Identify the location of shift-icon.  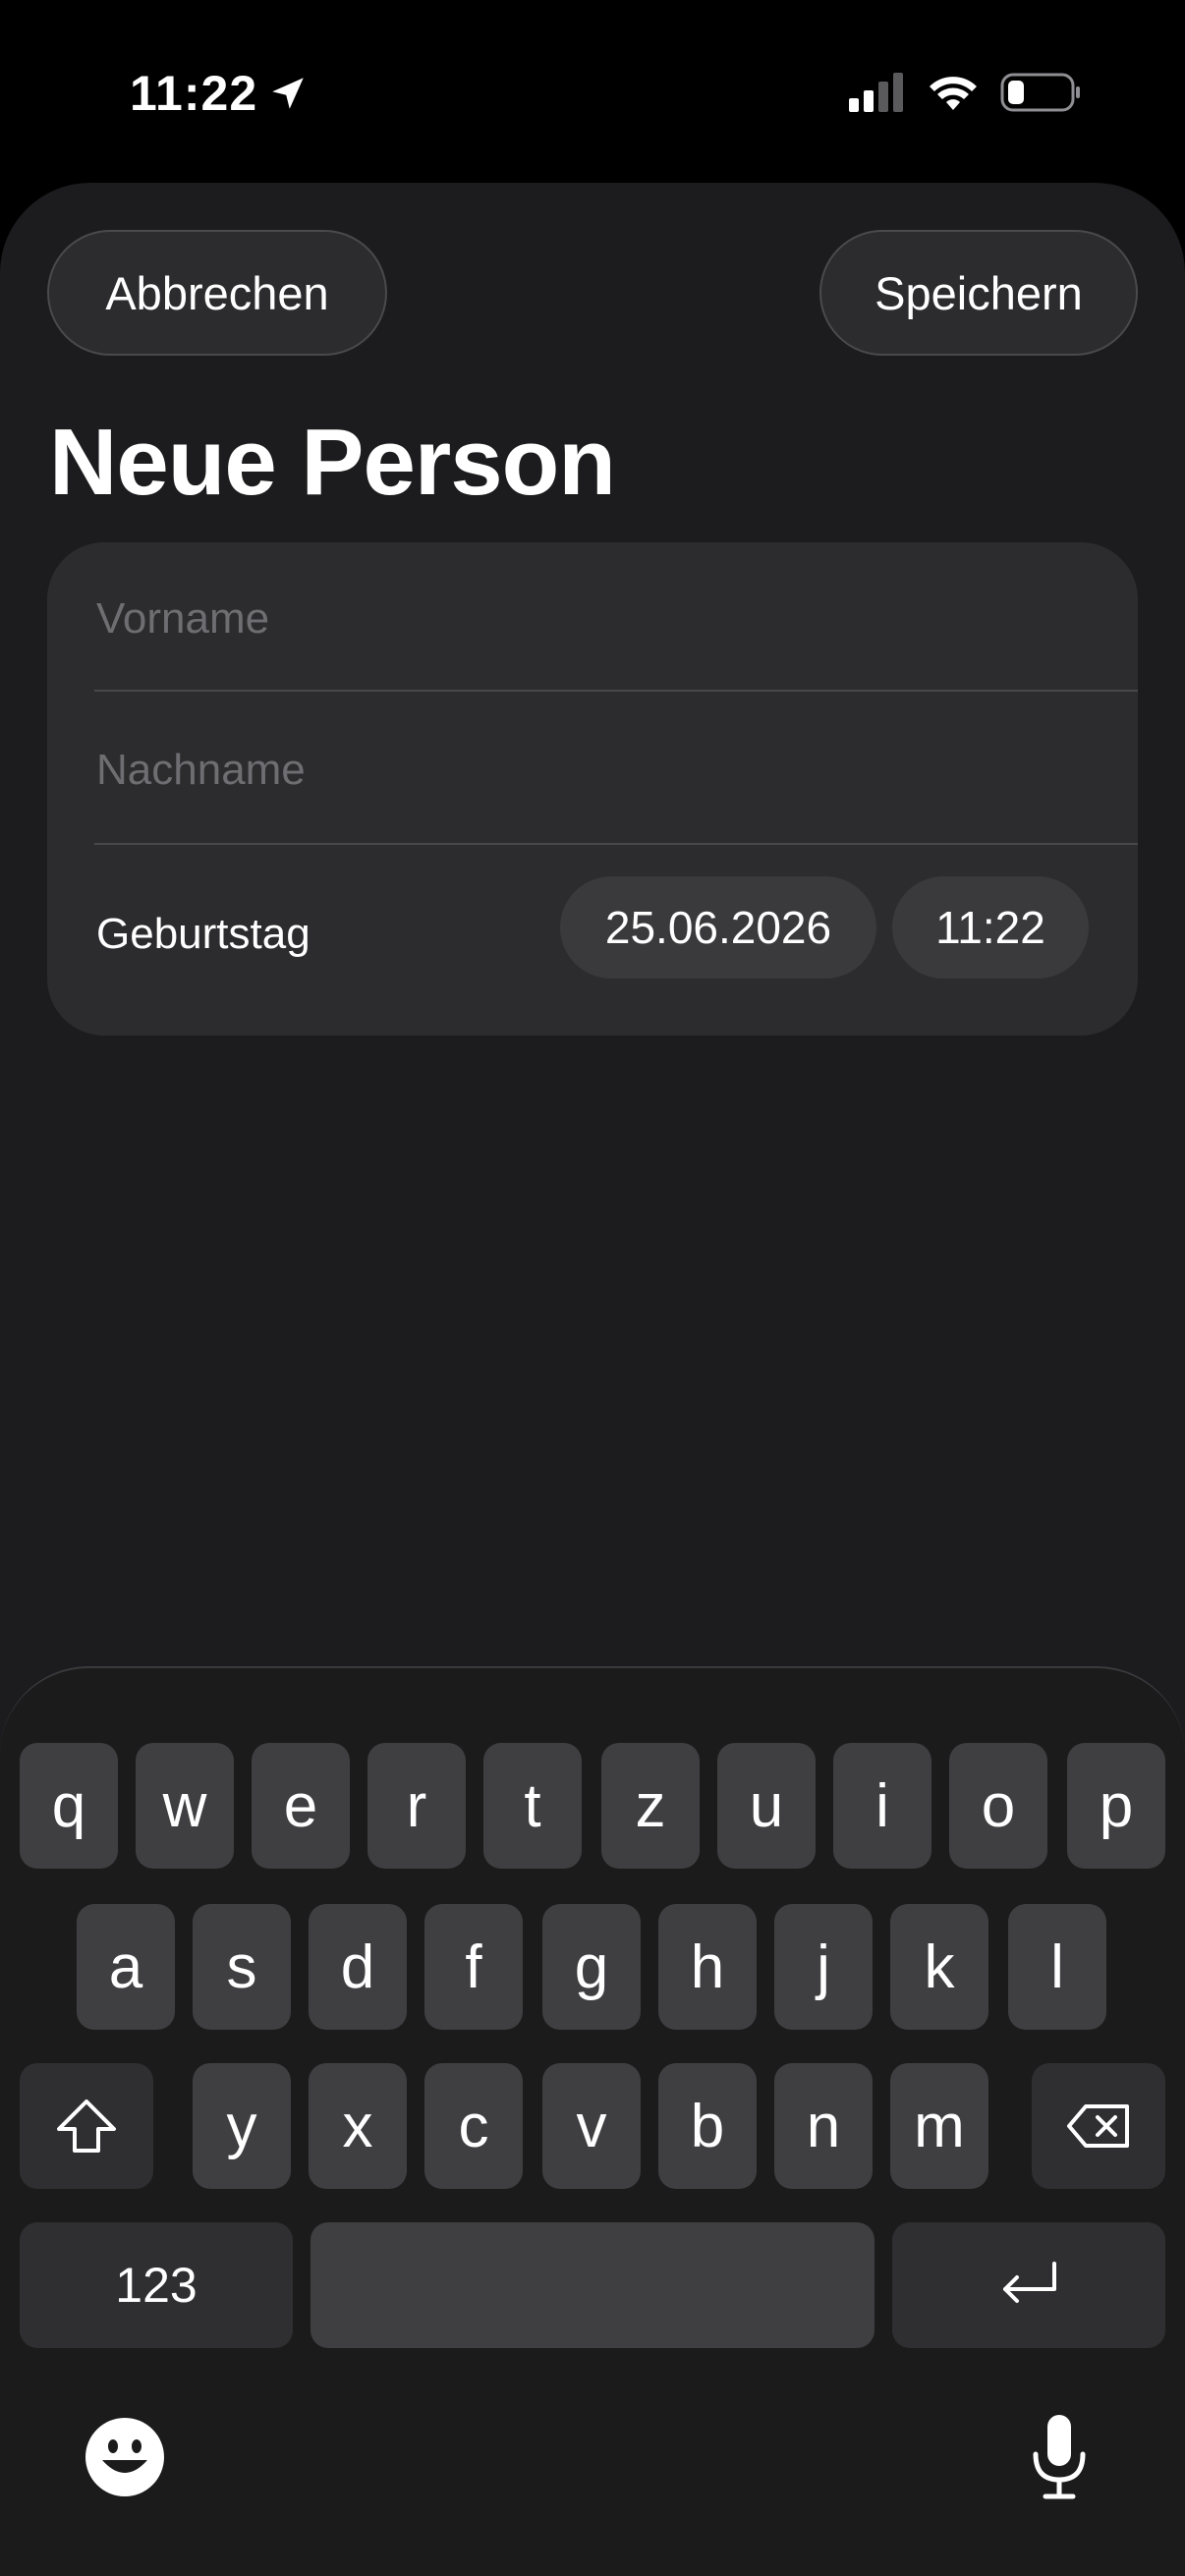
(87, 2126).